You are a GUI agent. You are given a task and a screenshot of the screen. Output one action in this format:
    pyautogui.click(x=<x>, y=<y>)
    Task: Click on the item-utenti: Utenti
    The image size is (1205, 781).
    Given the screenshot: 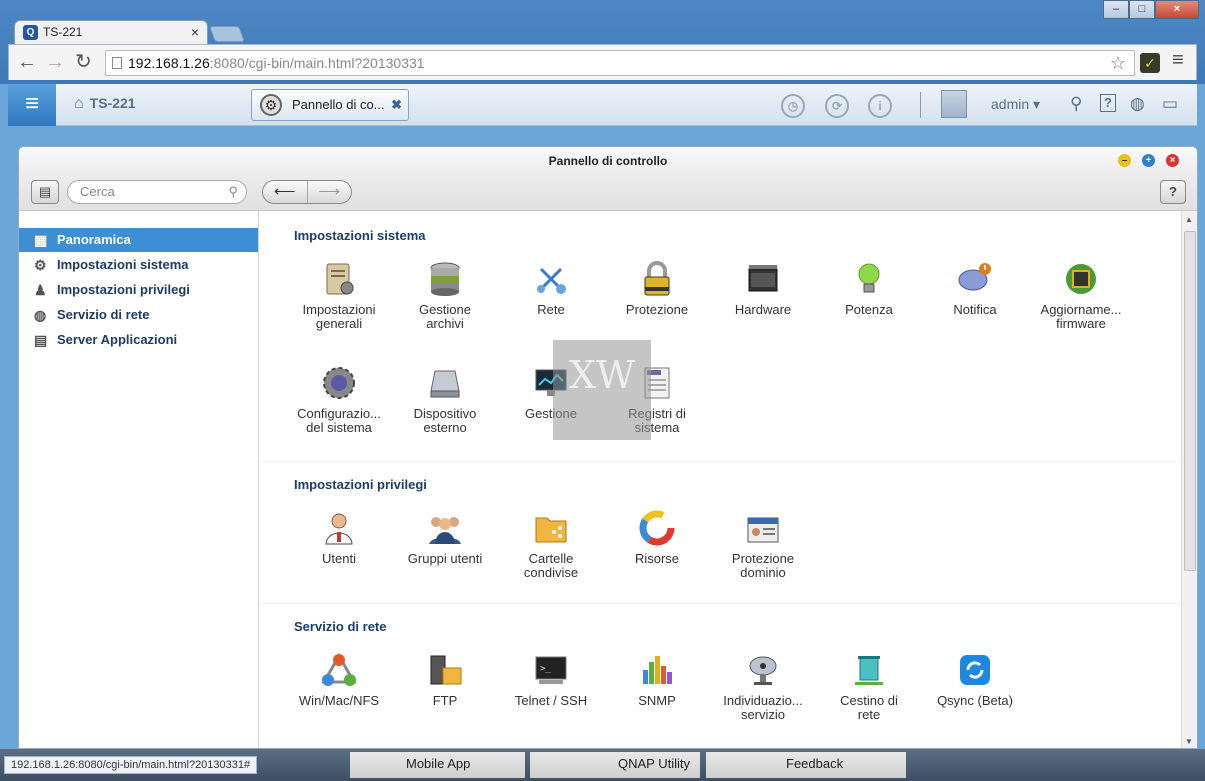 What is the action you would take?
    pyautogui.click(x=339, y=538)
    